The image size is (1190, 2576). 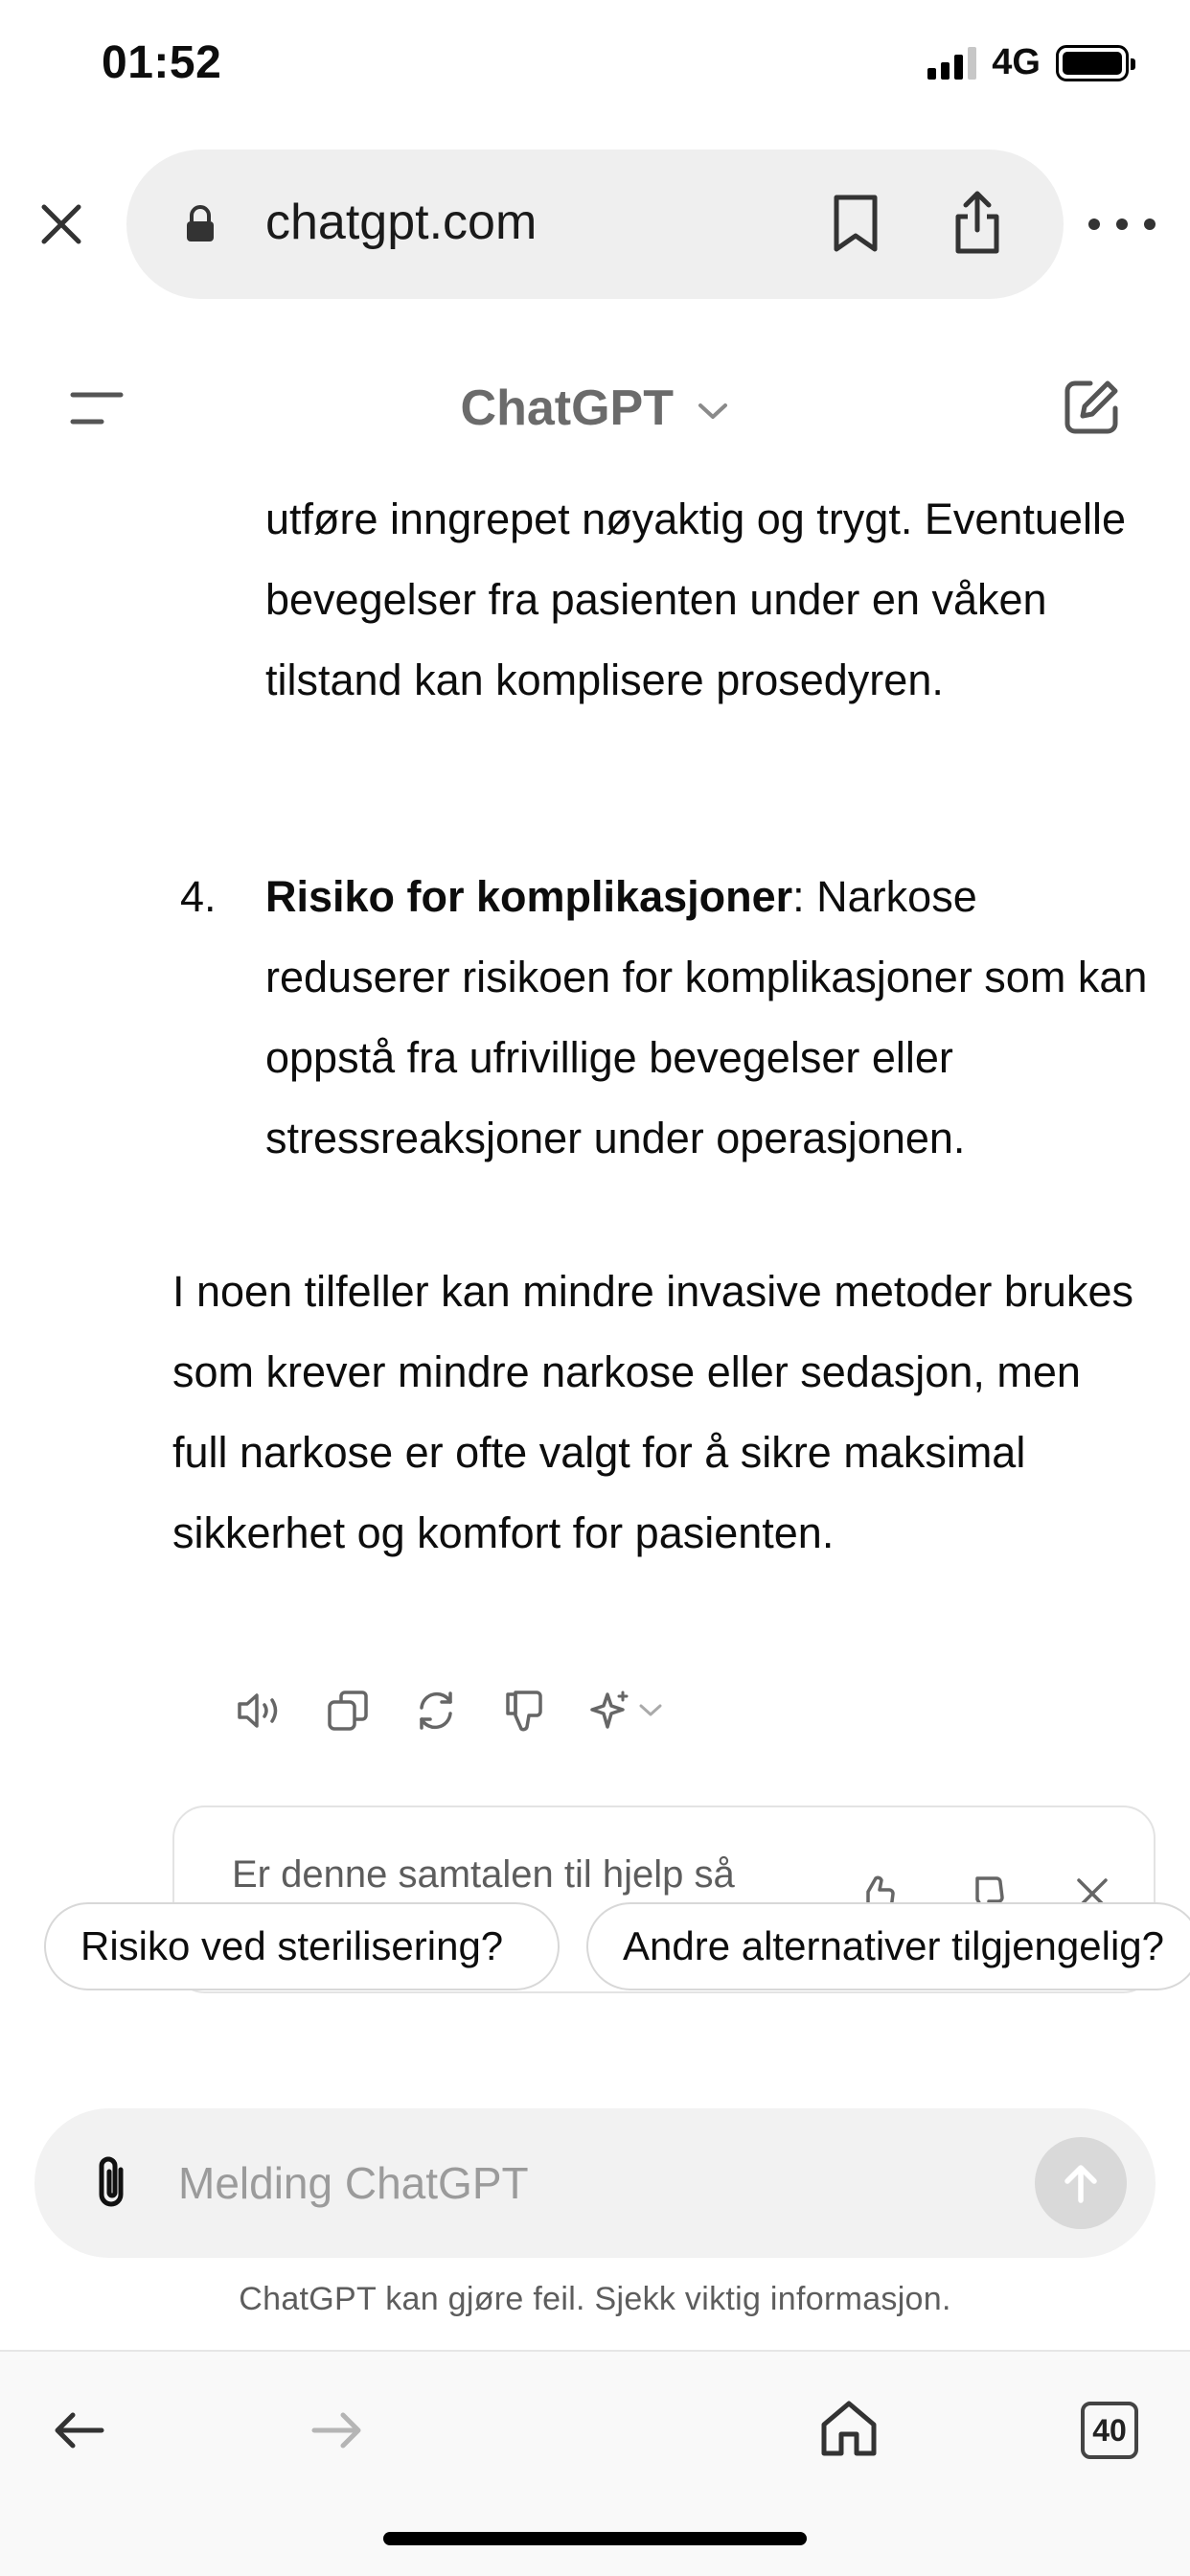 What do you see at coordinates (1094, 224) in the screenshot?
I see `more-icon` at bounding box center [1094, 224].